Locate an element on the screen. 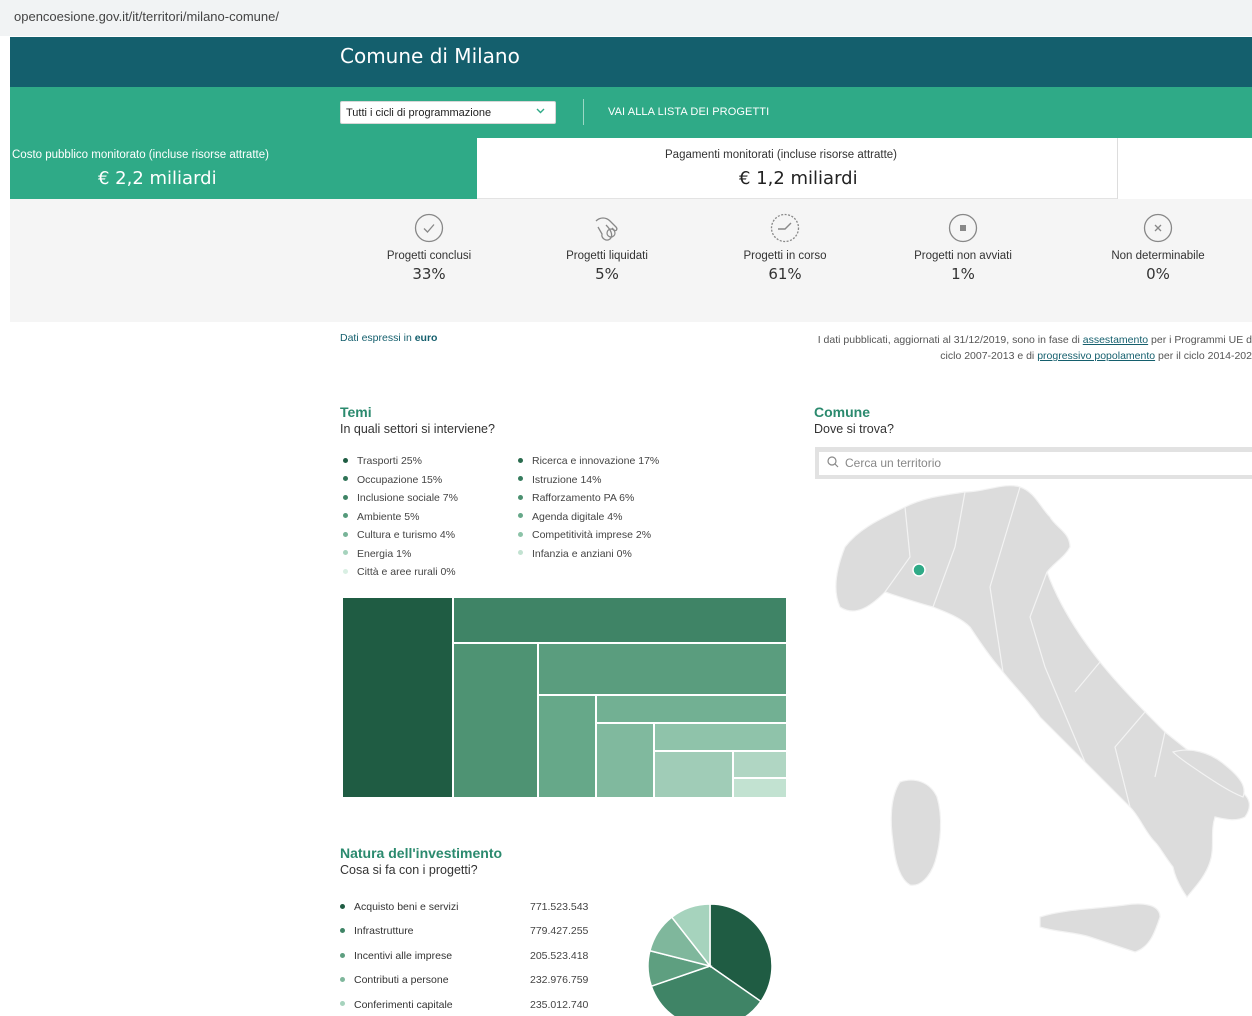  natura-label: Acquisto beni e servizi is located at coordinates (406, 907).